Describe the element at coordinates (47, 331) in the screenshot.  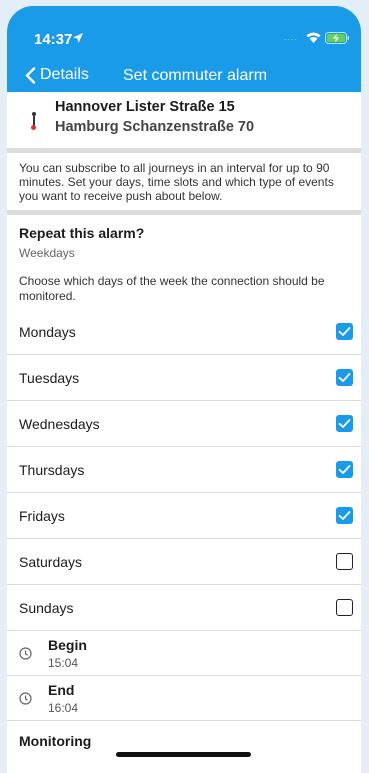
I see `day-label: Mondays` at that location.